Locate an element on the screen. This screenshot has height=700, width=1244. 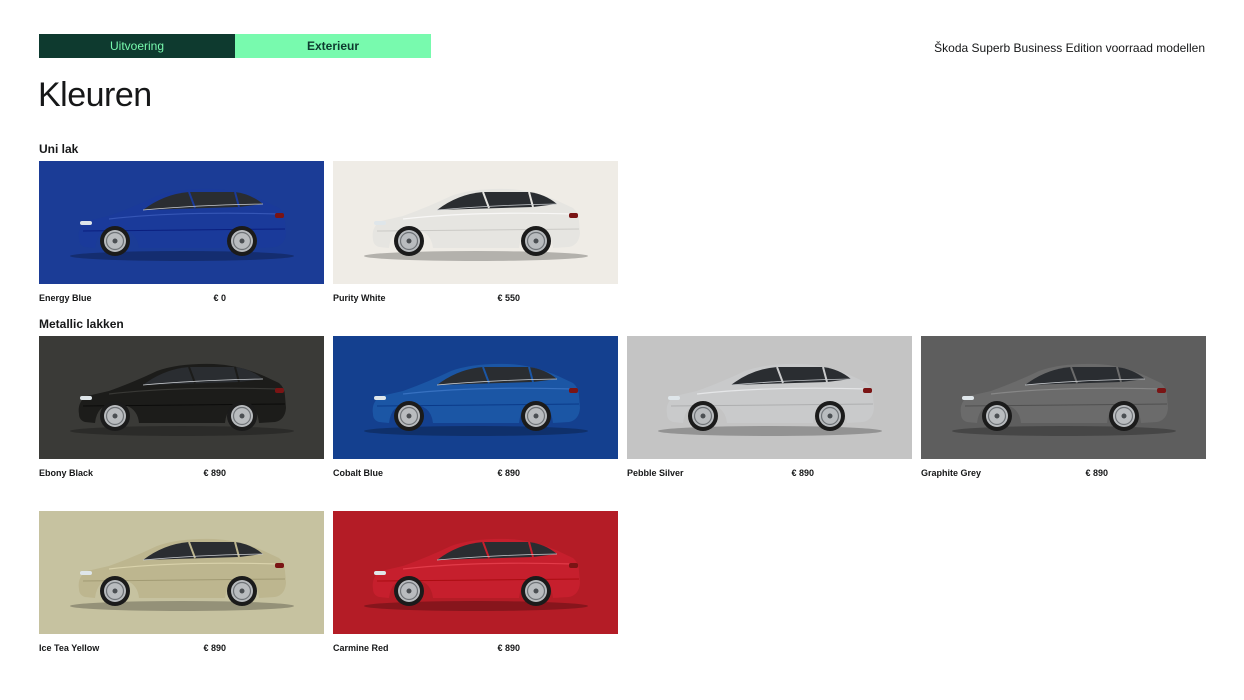
page-title: Kleuren is located at coordinates (95, 95).